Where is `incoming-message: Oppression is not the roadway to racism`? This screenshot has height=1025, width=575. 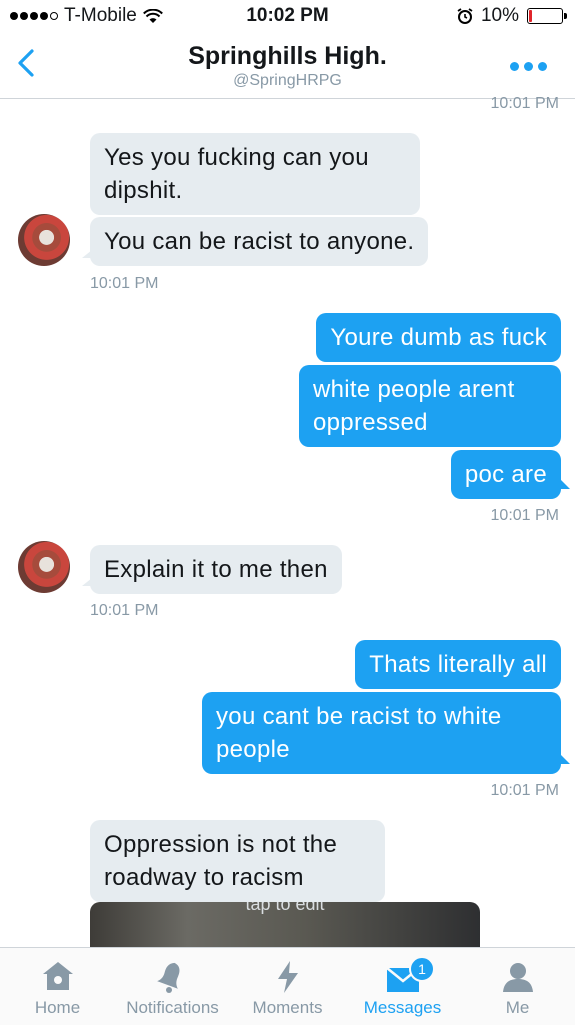 incoming-message: Oppression is not the roadway to racism is located at coordinates (237, 861).